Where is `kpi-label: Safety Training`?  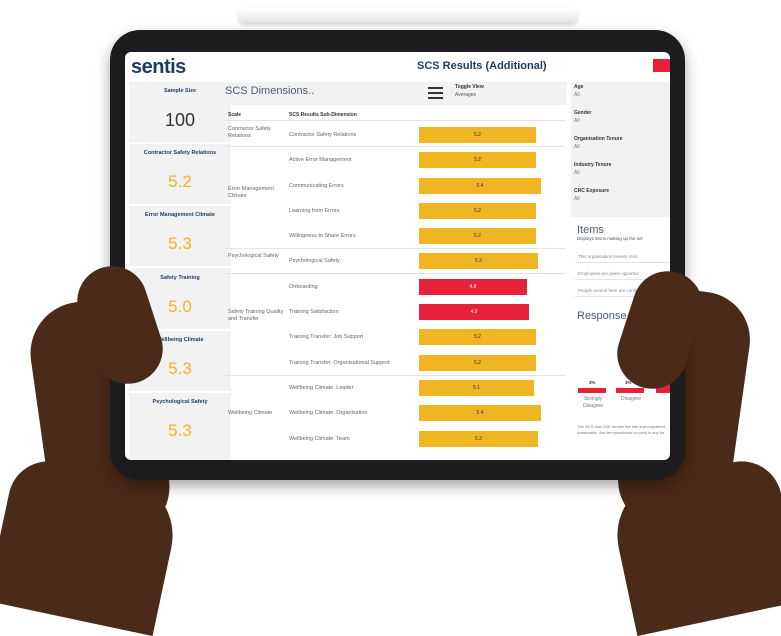 kpi-label: Safety Training is located at coordinates (180, 278).